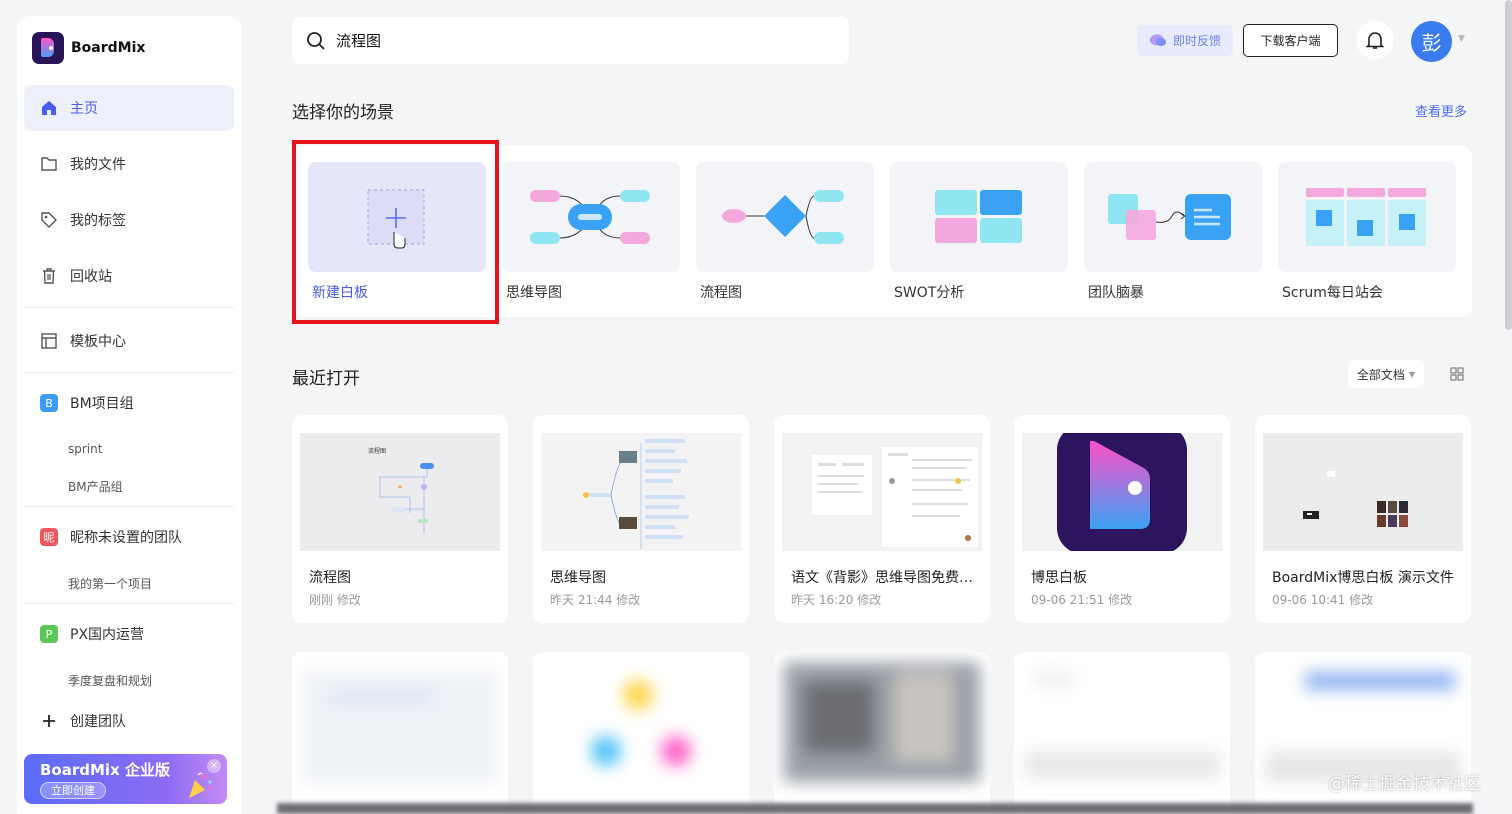 The width and height of the screenshot is (1512, 814). I want to click on avatar: 彭, so click(1431, 41).